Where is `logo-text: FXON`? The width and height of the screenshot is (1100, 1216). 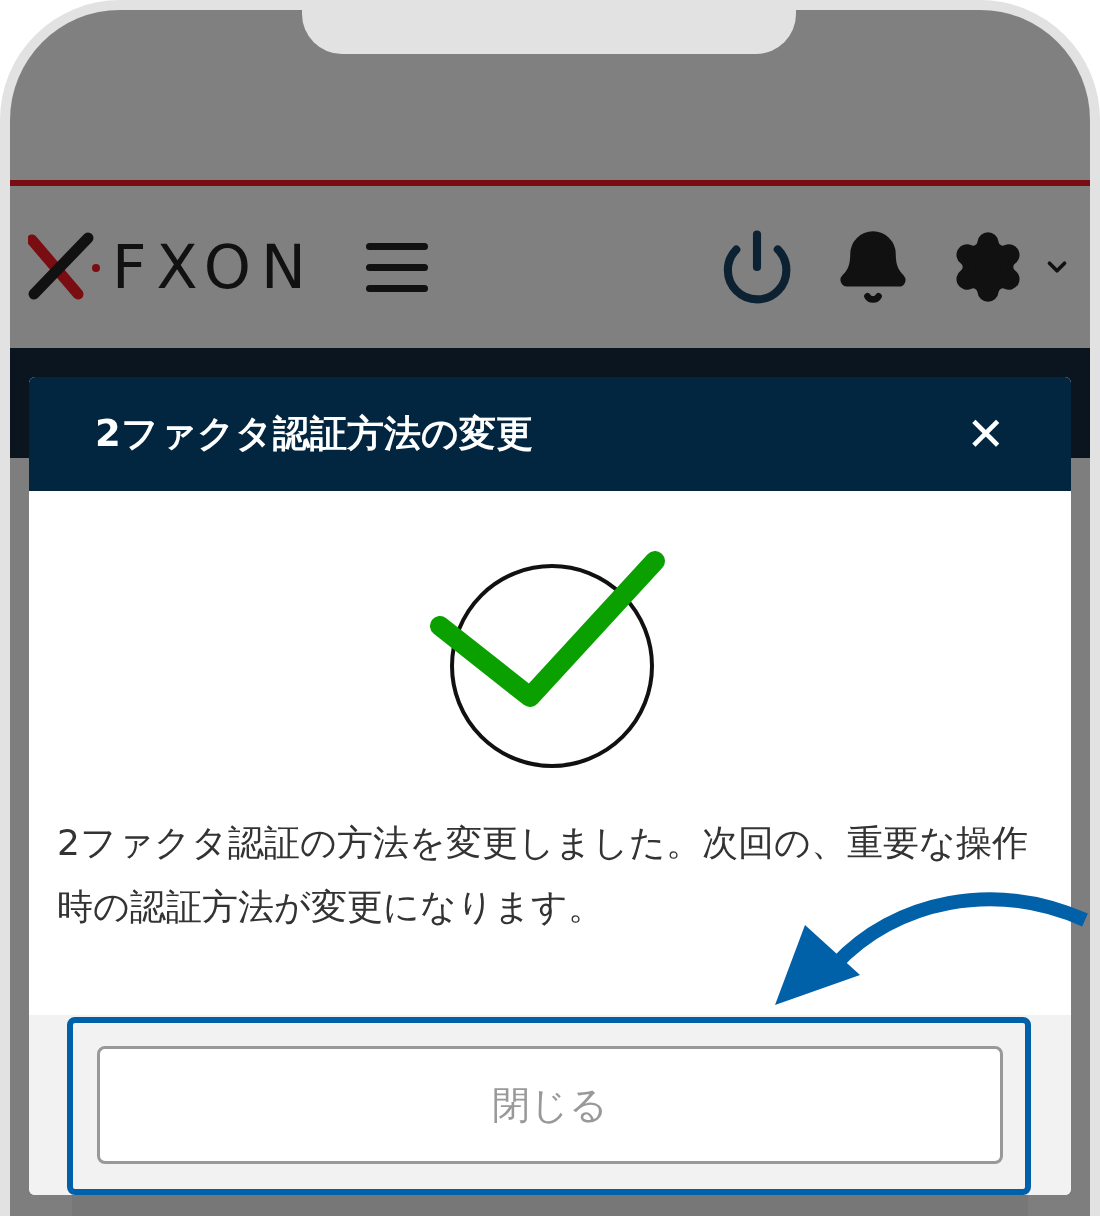 logo-text: FXON is located at coordinates (214, 267).